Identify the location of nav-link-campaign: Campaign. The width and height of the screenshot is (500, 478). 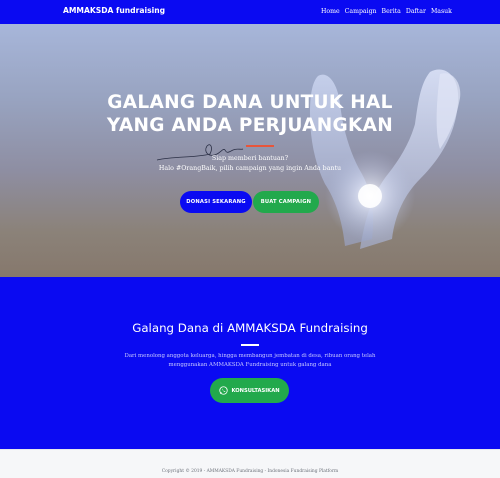
(361, 11).